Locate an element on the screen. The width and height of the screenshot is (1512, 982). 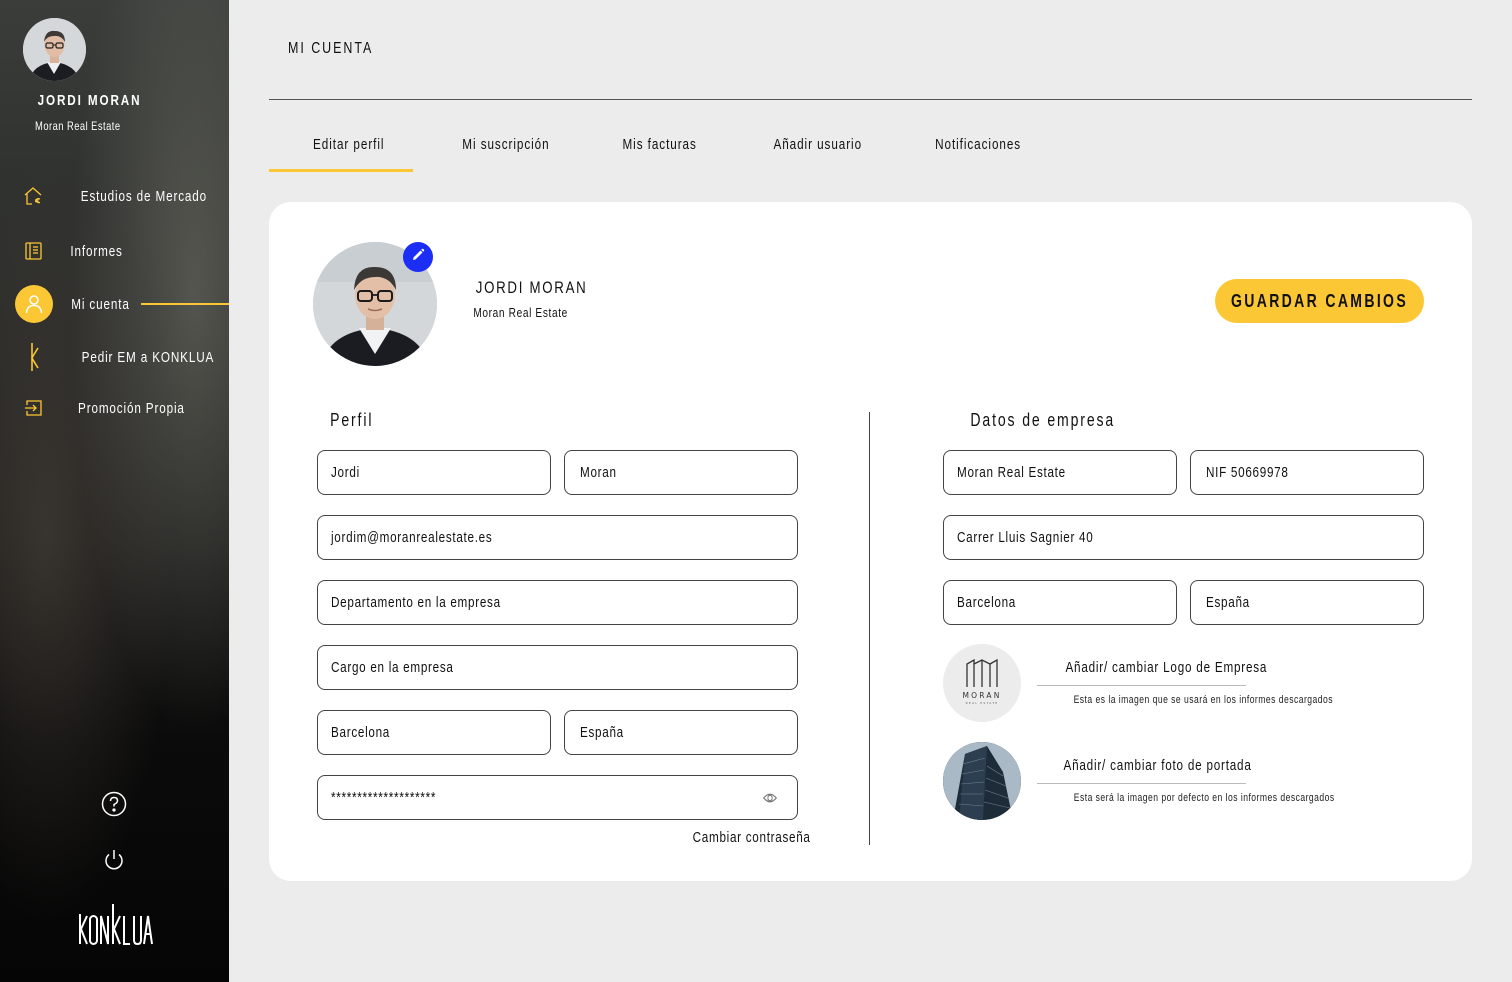
company-country-value: España is located at coordinates (1228, 602).